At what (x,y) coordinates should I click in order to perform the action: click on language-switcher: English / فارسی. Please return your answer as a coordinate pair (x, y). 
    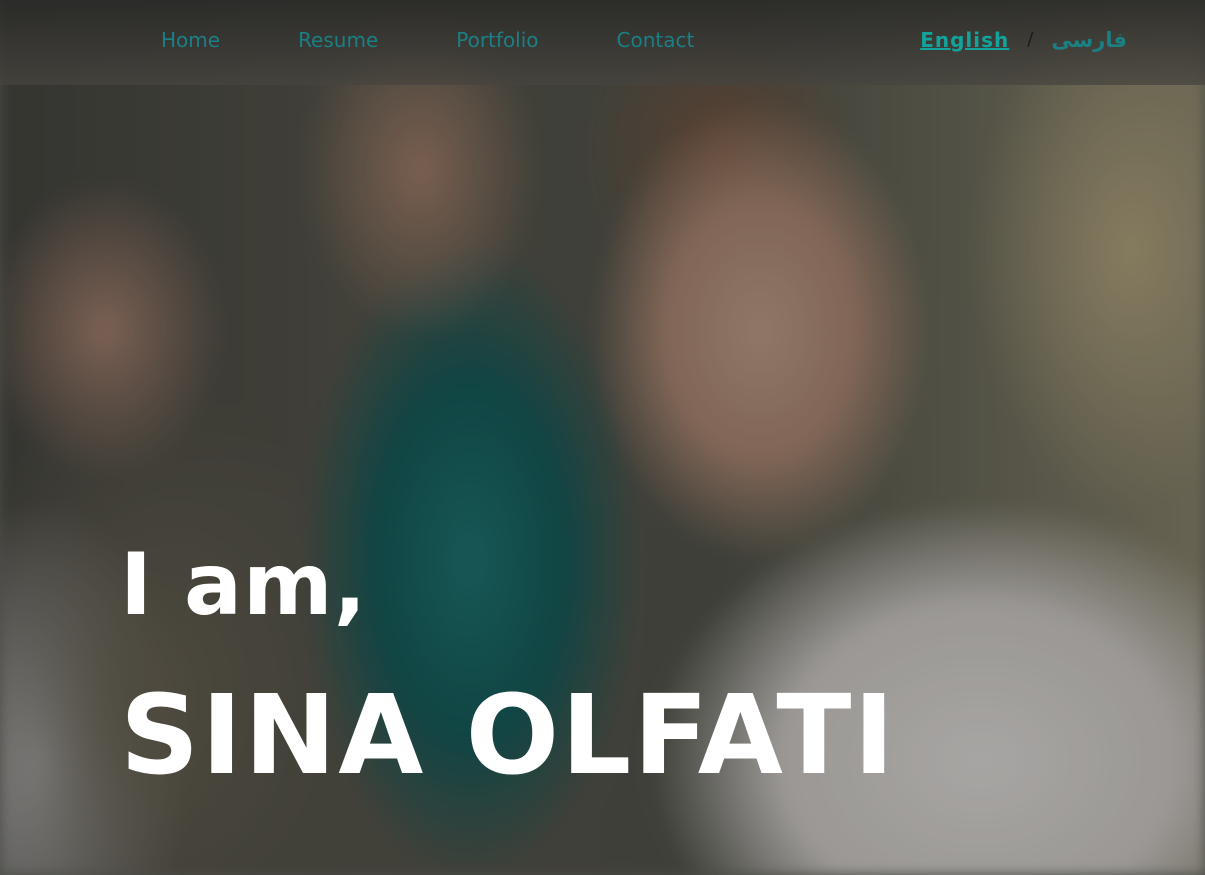
    Looking at the image, I should click on (1023, 40).